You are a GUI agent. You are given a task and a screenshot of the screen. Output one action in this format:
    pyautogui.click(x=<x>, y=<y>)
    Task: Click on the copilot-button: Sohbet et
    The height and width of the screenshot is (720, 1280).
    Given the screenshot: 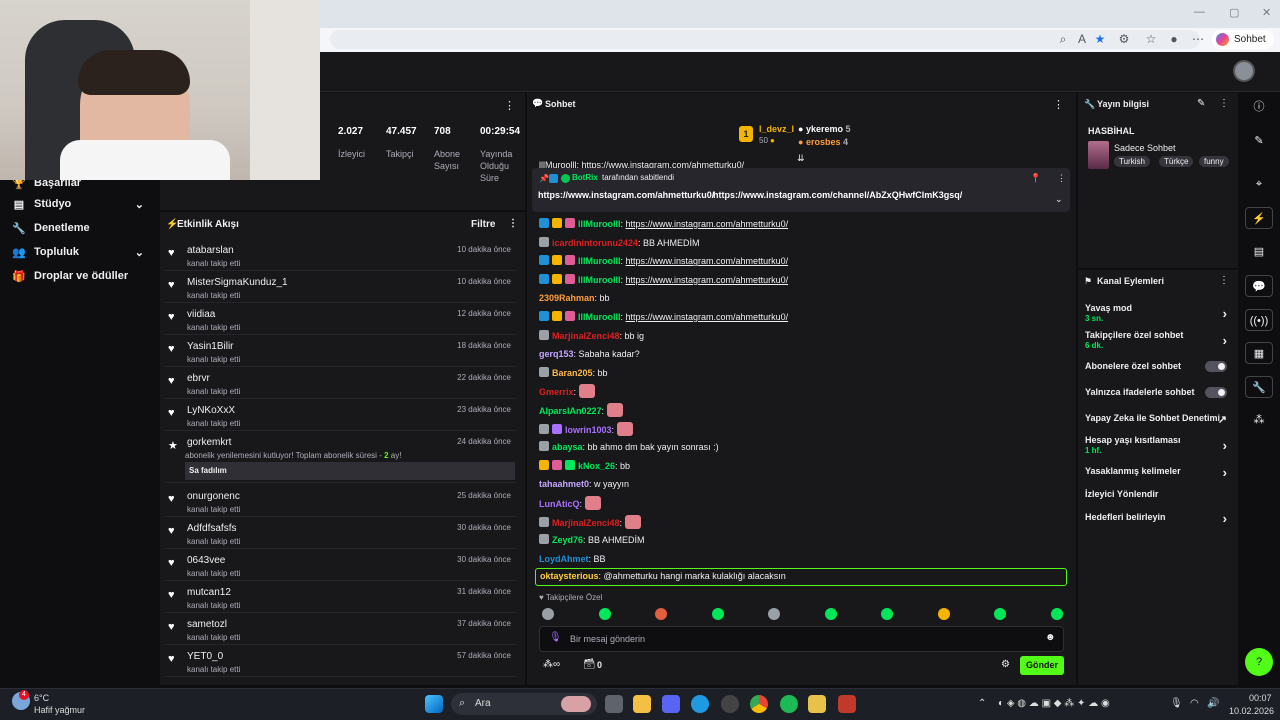 What is the action you would take?
    pyautogui.click(x=1243, y=47)
    